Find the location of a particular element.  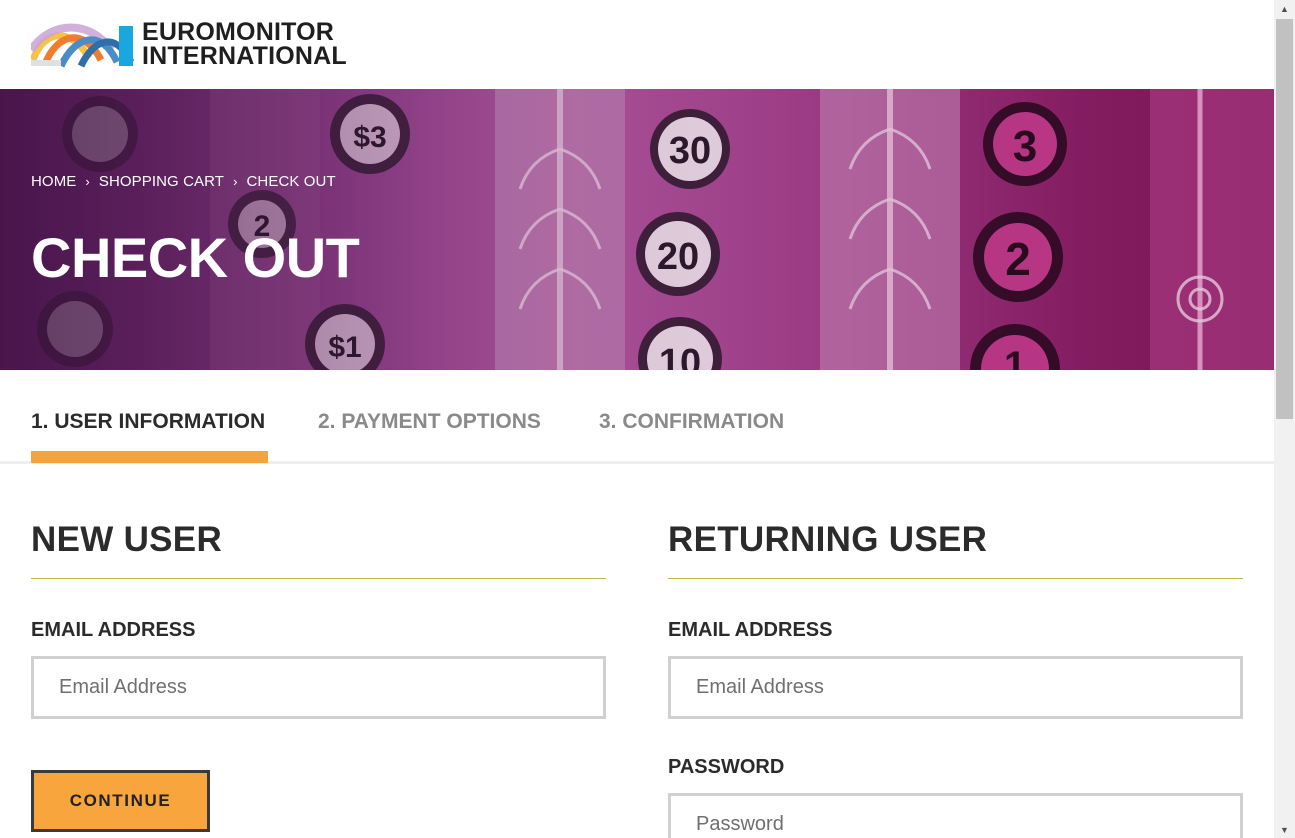

logo-rainbow-icon is located at coordinates (82, 45).